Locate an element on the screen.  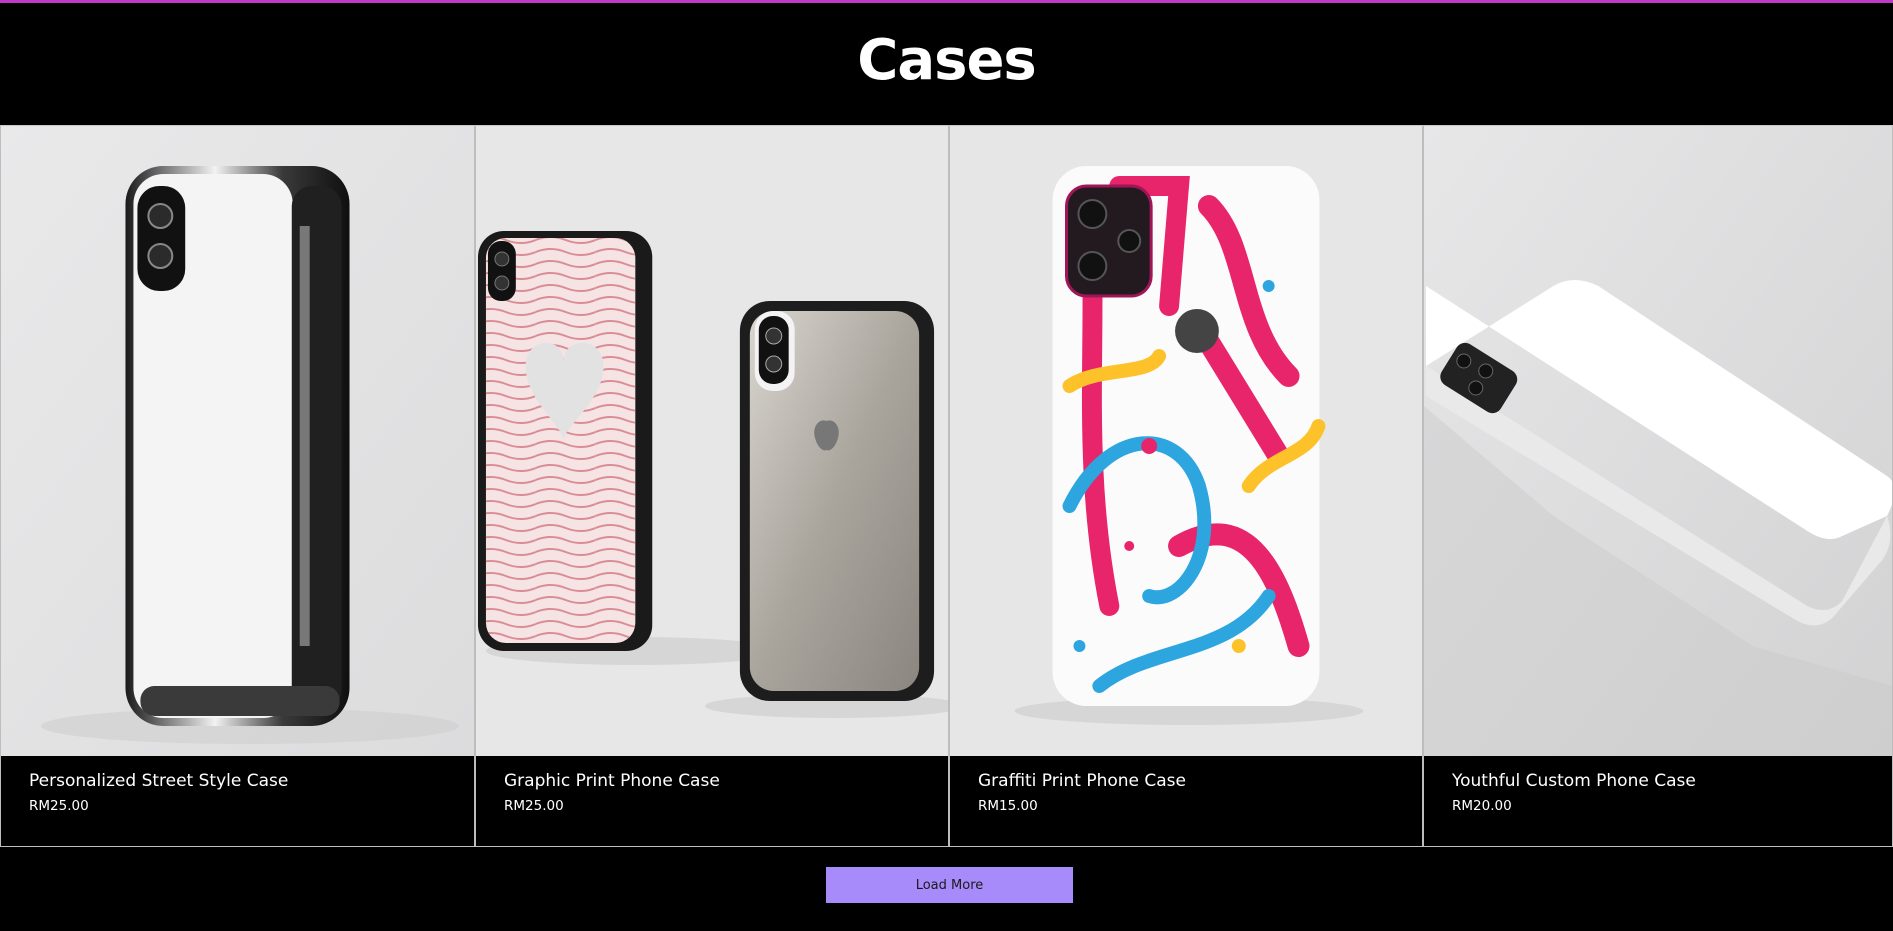
product-price: RM20.00 is located at coordinates (1482, 806).